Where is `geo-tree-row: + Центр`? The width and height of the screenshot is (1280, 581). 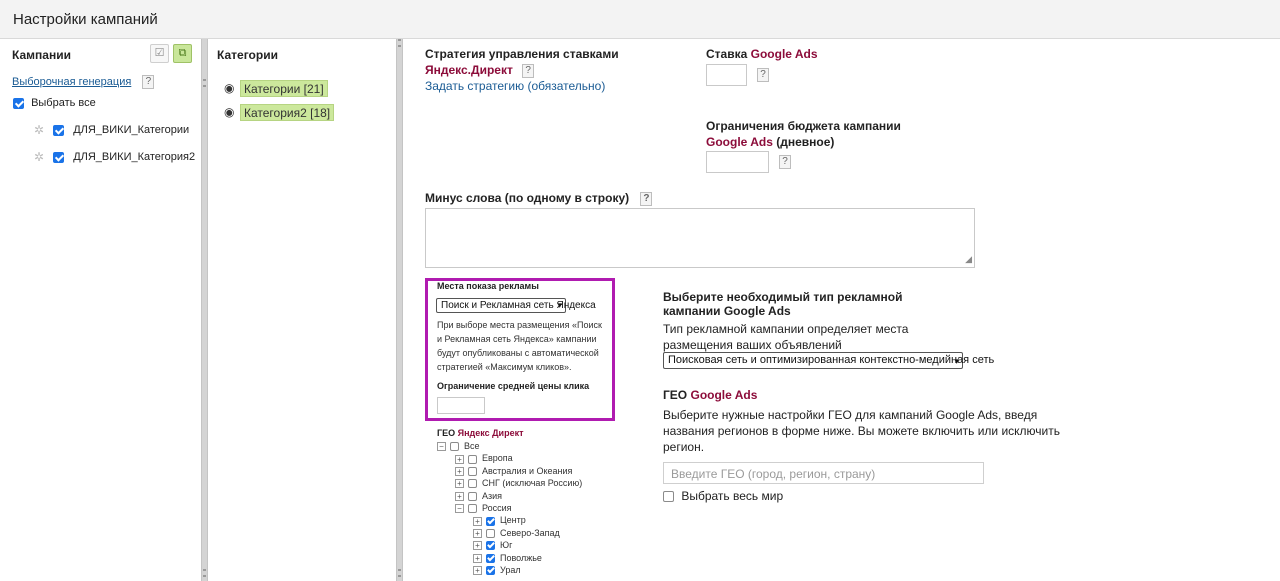
geo-tree-row: + Центр is located at coordinates (499, 520).